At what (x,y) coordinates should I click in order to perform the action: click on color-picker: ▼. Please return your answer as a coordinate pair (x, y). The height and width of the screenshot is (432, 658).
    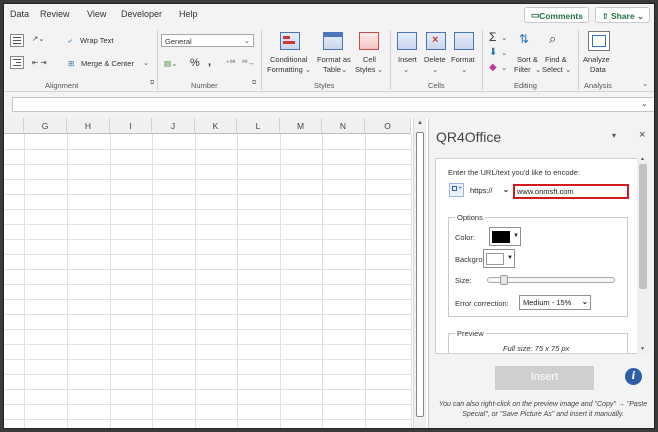
    Looking at the image, I should click on (505, 236).